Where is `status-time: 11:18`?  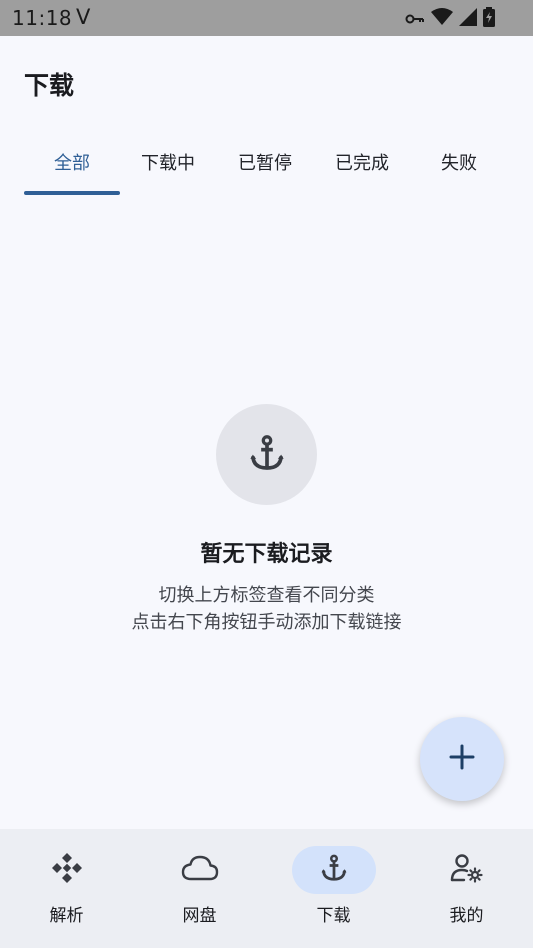 status-time: 11:18 is located at coordinates (42, 18).